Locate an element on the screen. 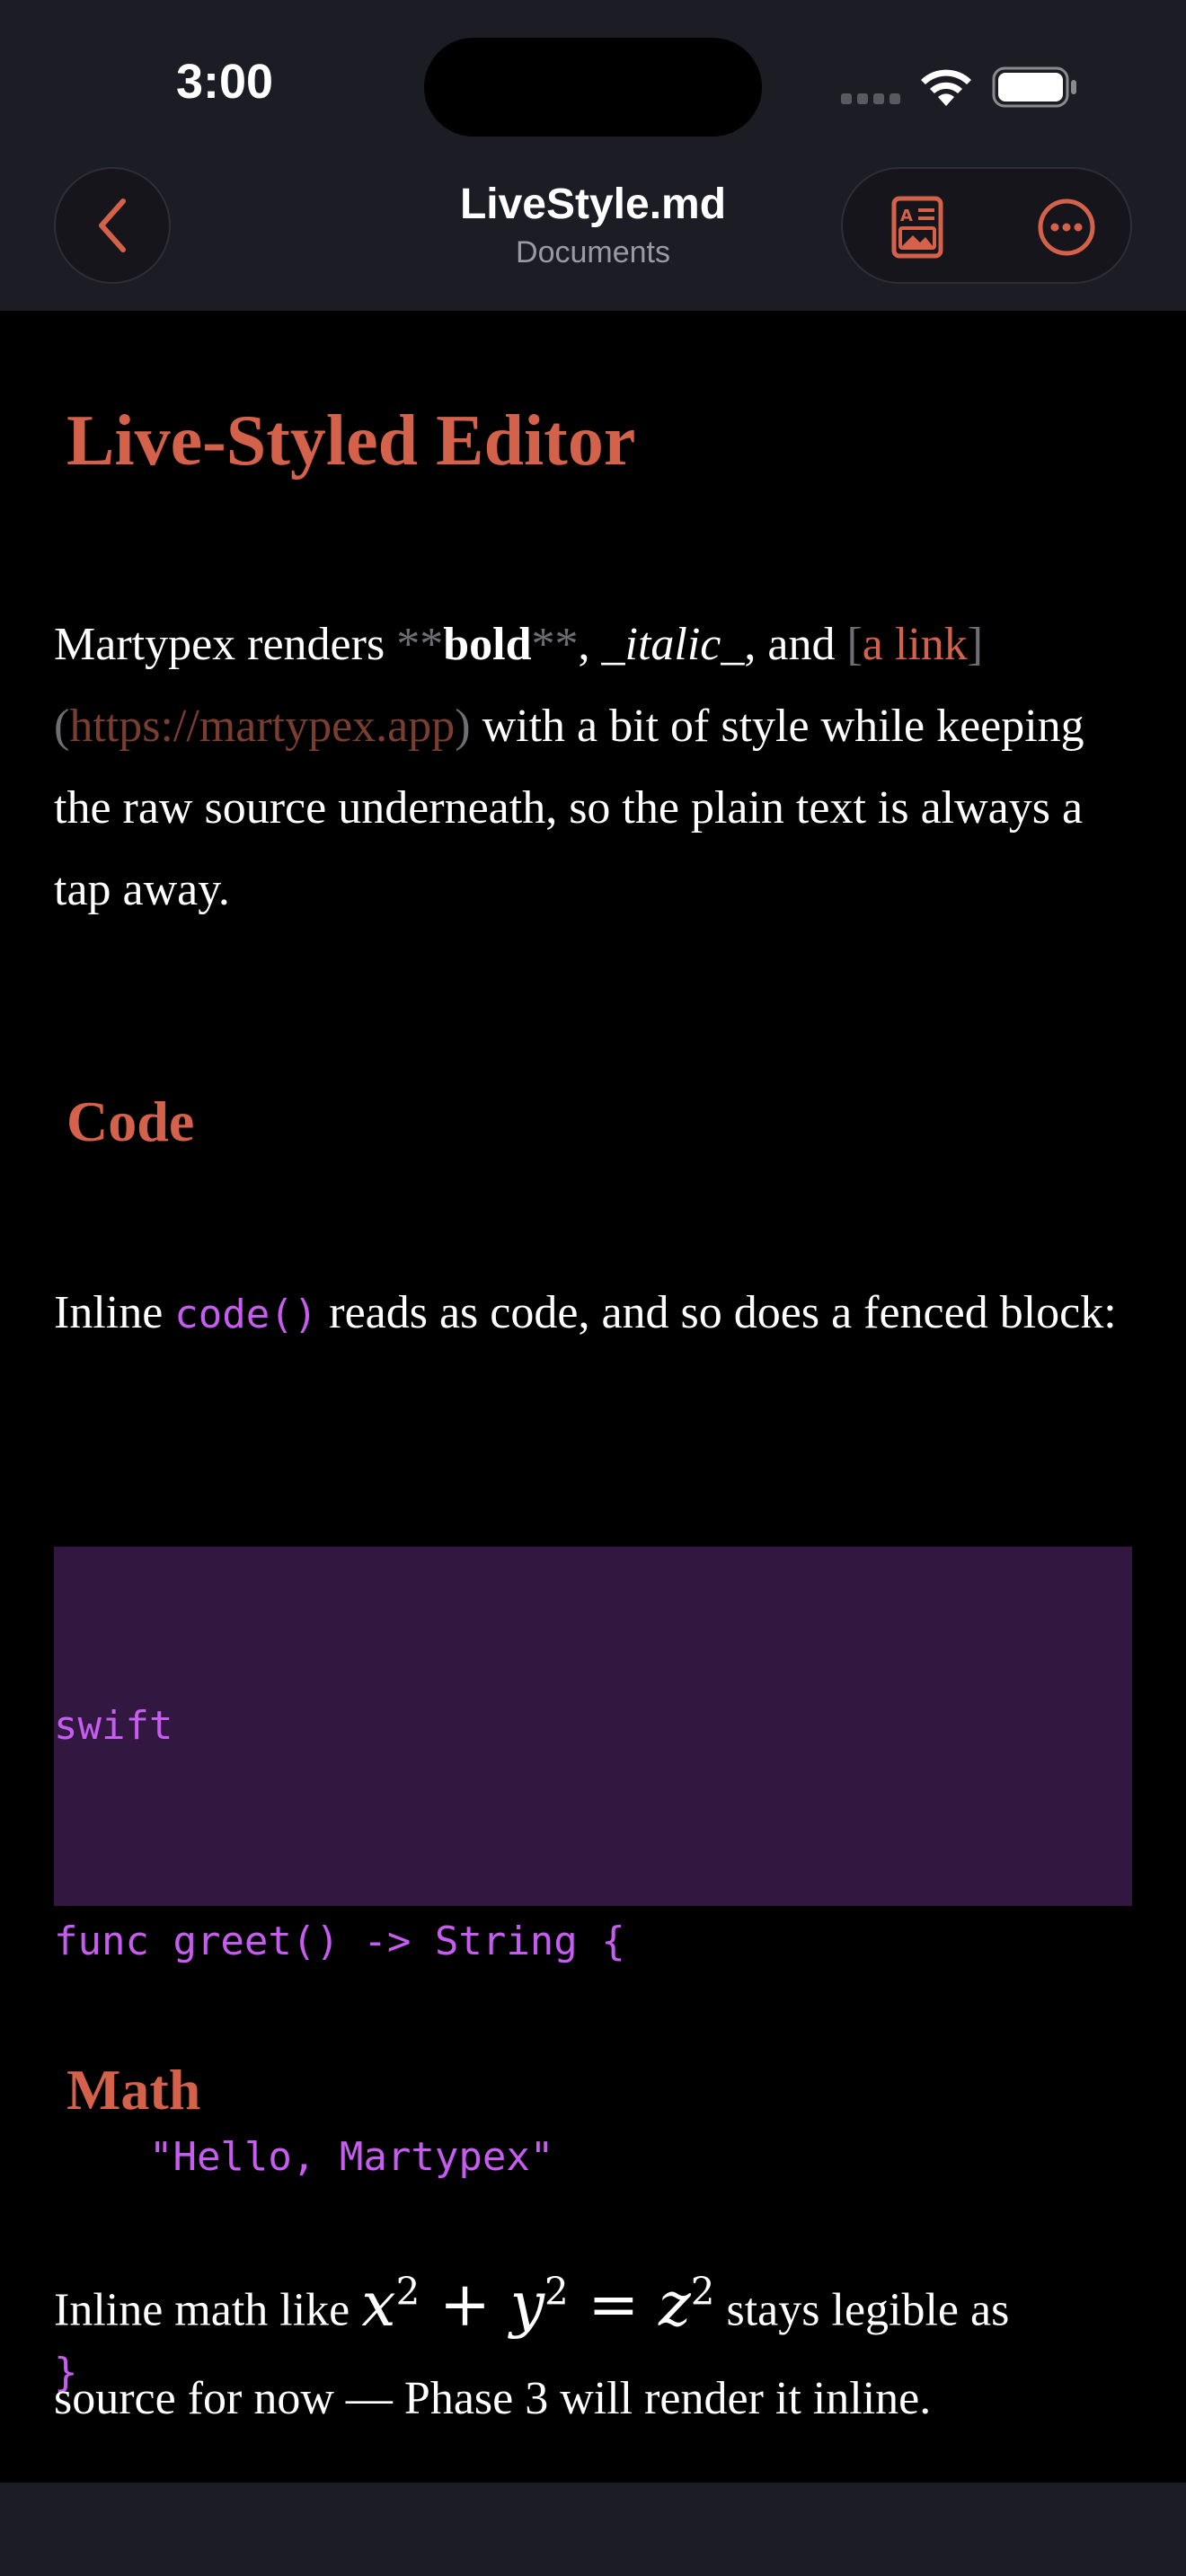 This screenshot has height=2576, width=1186. inline-code: code() is located at coordinates (246, 1314).